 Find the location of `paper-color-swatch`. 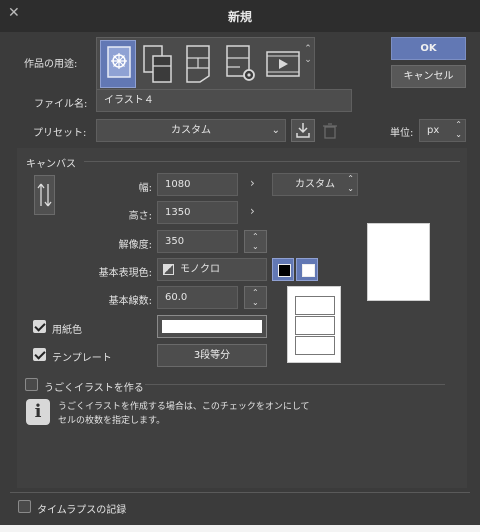

paper-color-swatch is located at coordinates (212, 326).